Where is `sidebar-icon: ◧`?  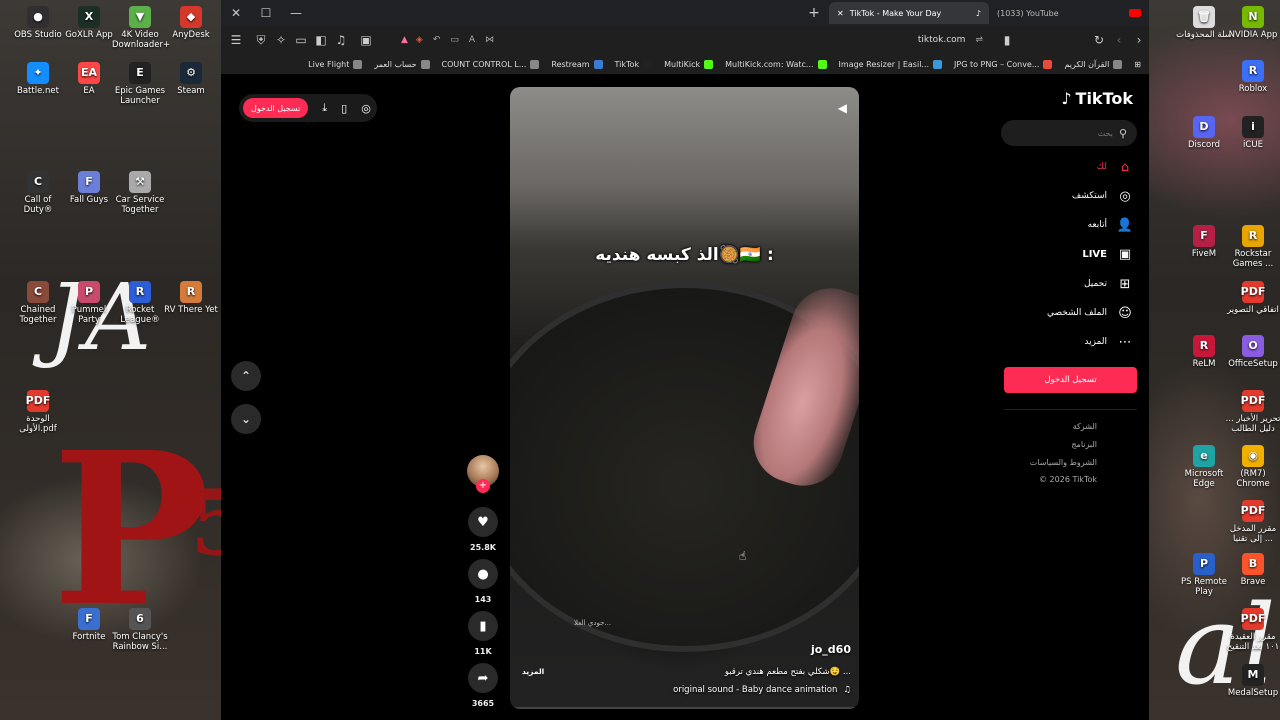 sidebar-icon: ◧ is located at coordinates (321, 40).